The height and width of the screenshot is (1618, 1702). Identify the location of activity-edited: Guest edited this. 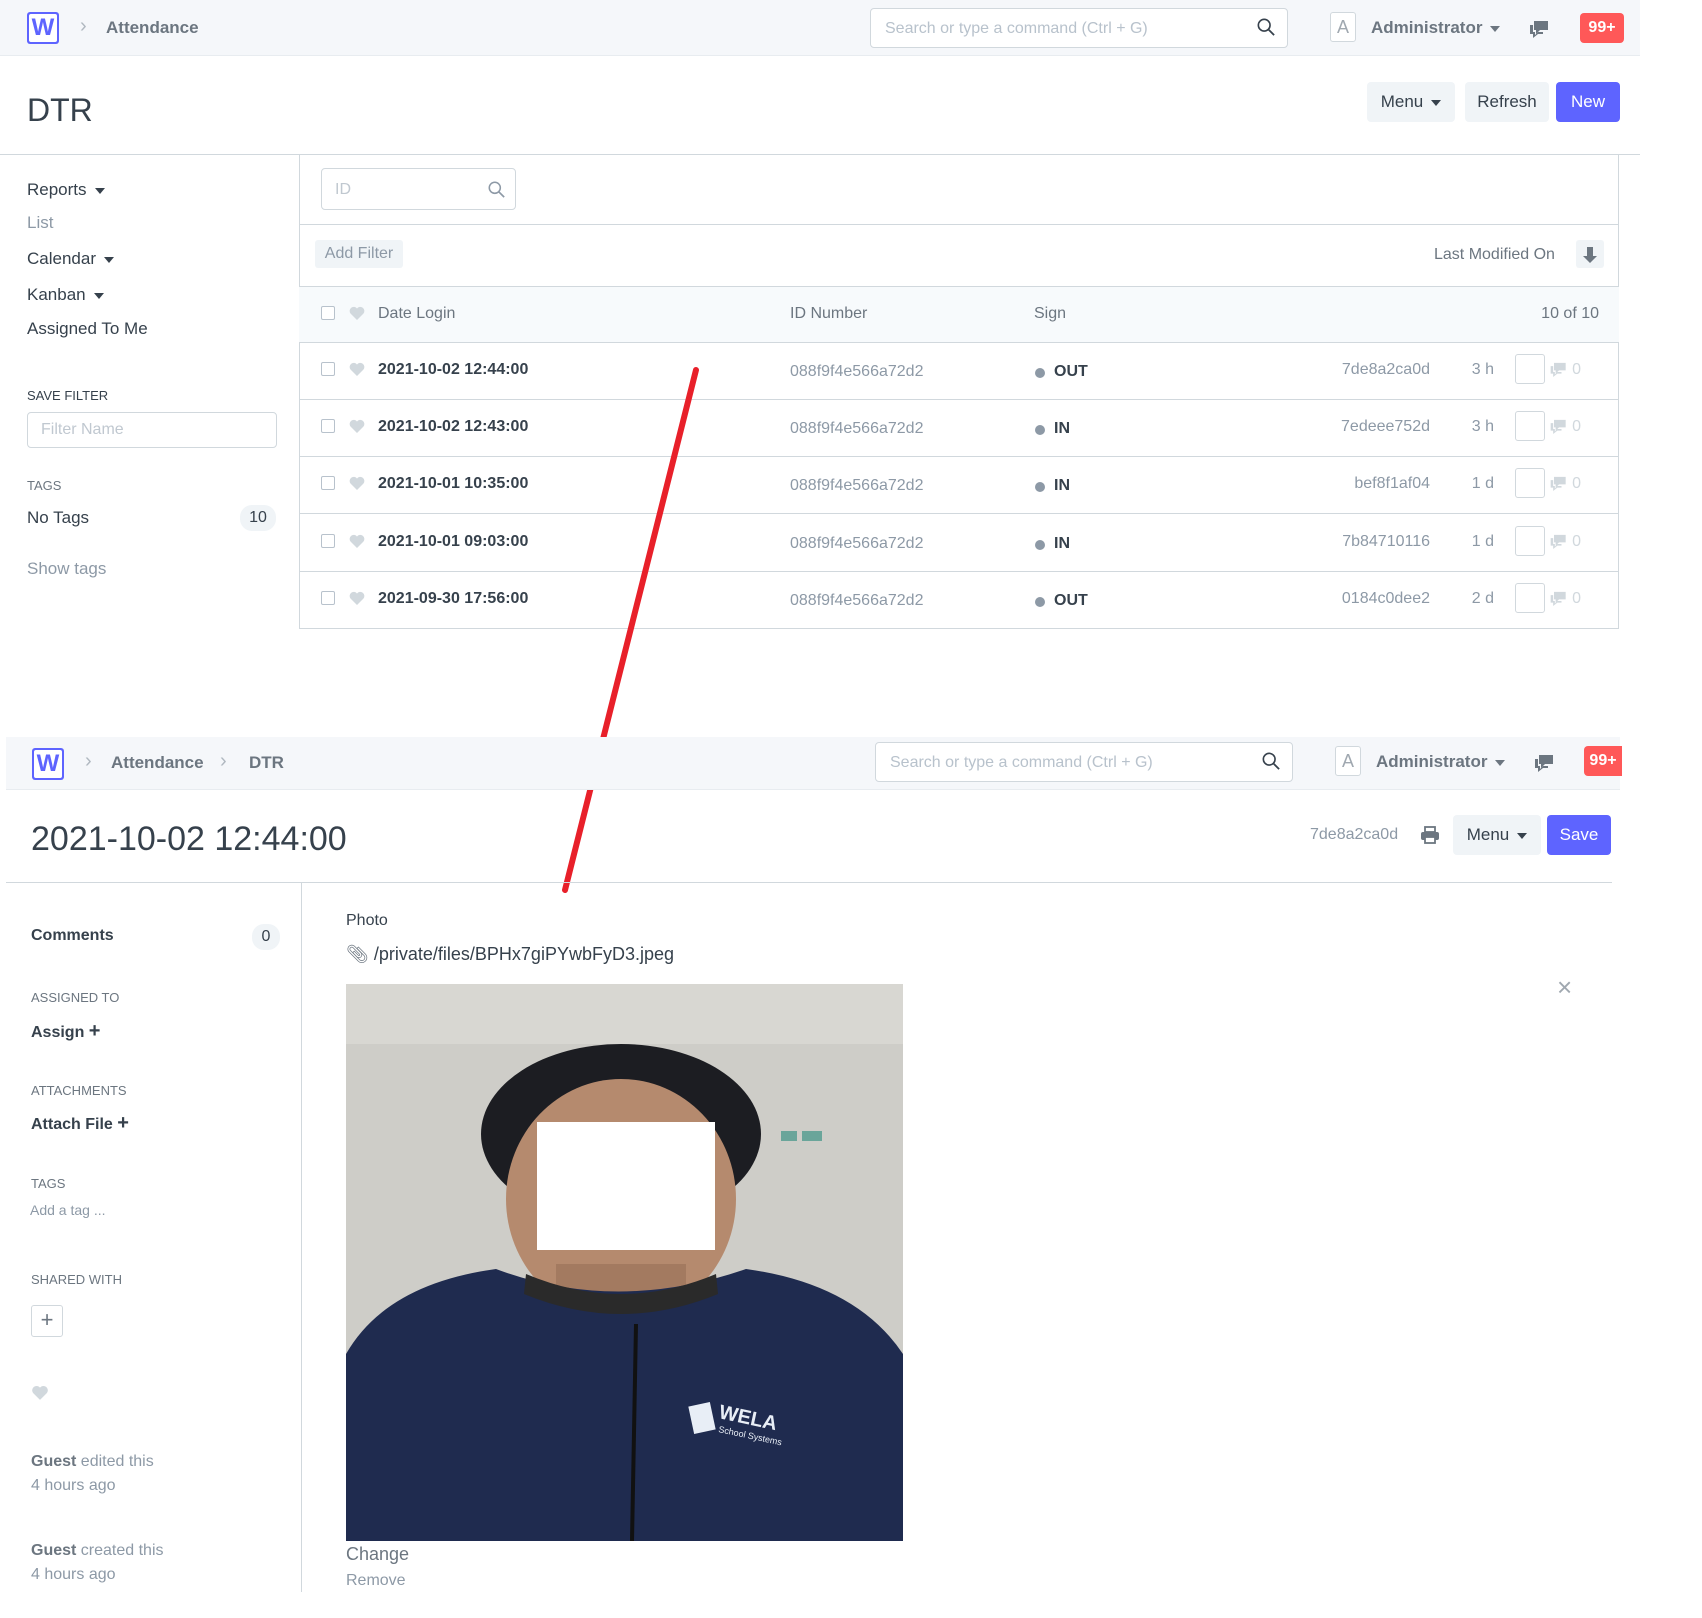
(92, 1462).